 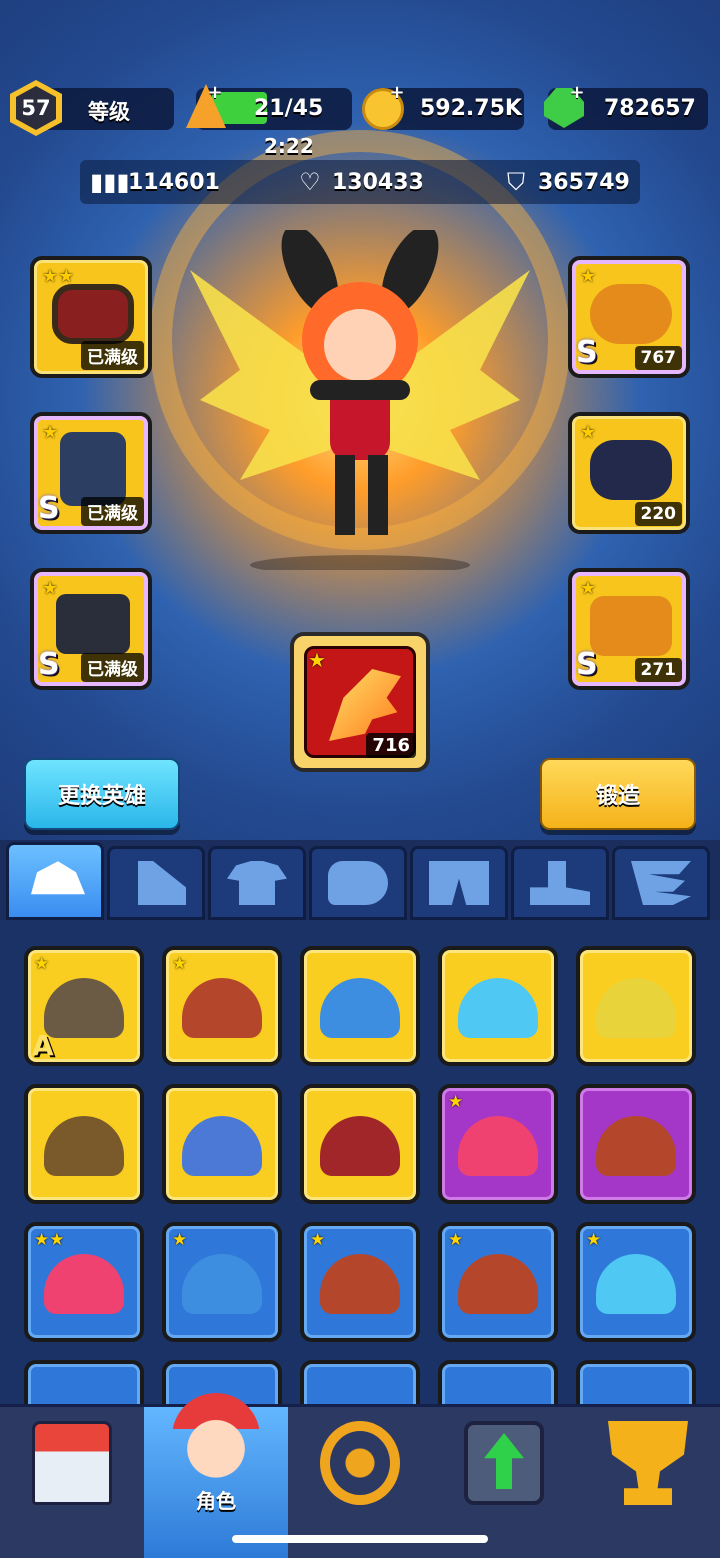 I want to click on energy-value: 21/45, so click(x=289, y=108).